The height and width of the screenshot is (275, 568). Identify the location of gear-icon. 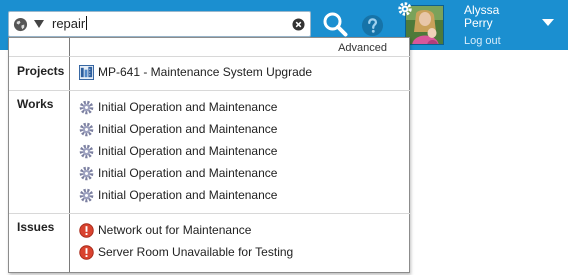
(405, 9).